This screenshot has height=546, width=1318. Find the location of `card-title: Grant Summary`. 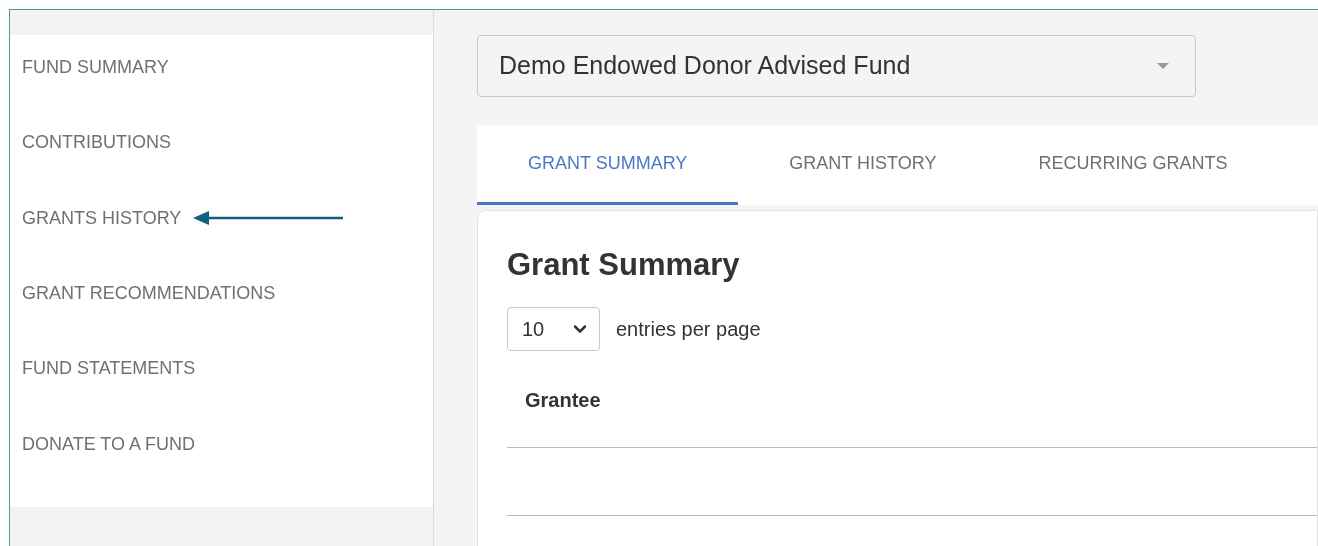

card-title: Grant Summary is located at coordinates (624, 265).